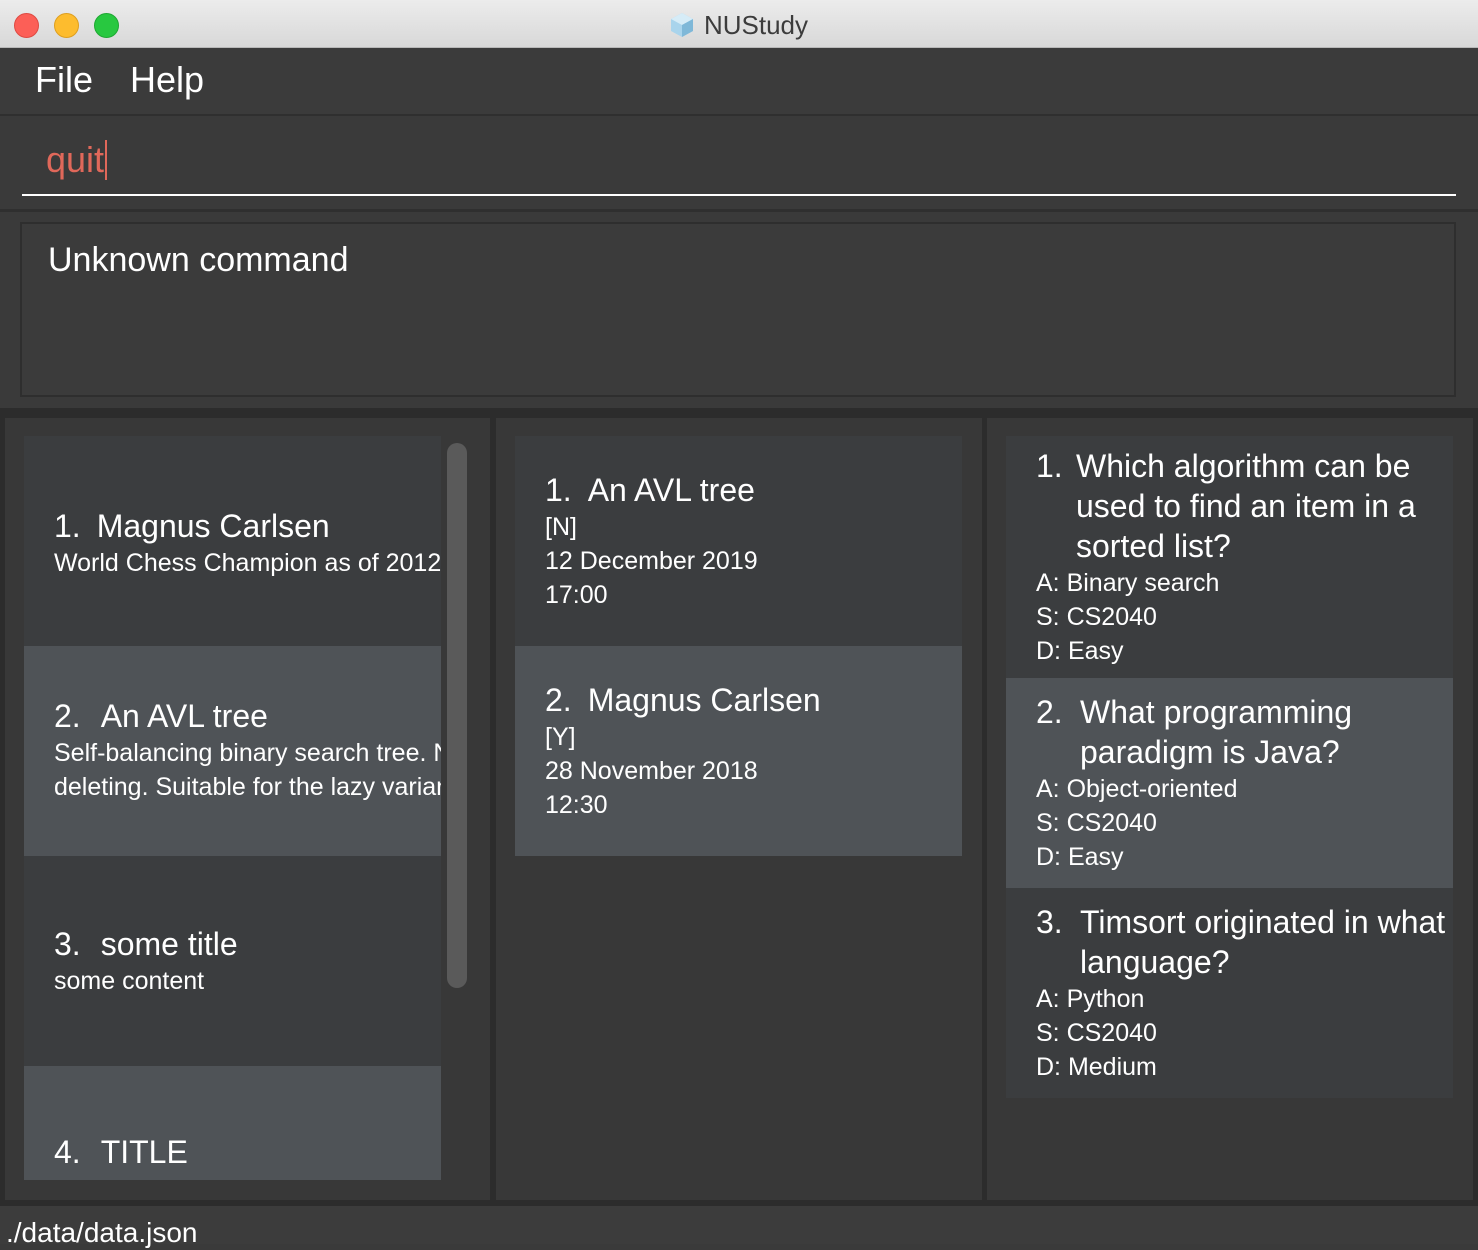  I want to click on question-line: Timsort originated in what, so click(1263, 922).